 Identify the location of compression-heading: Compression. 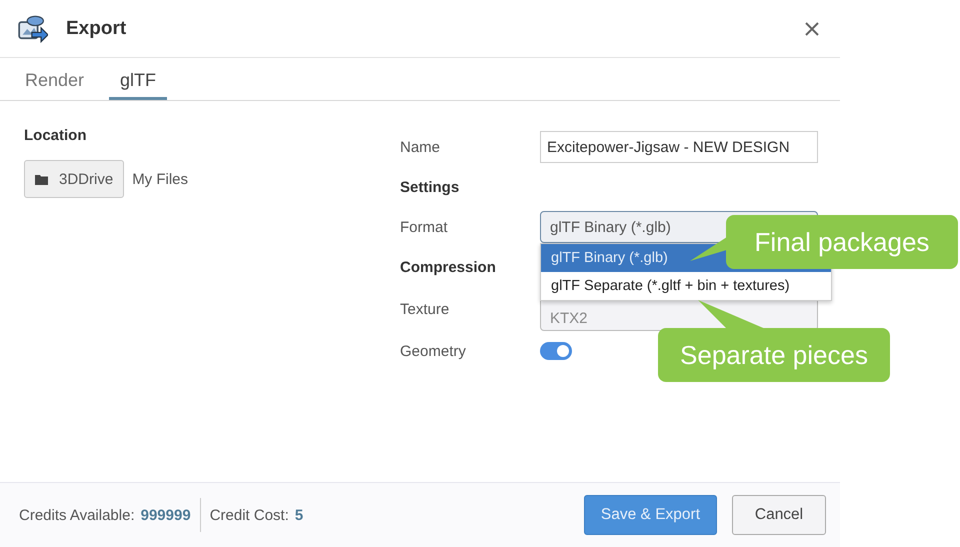
(448, 268).